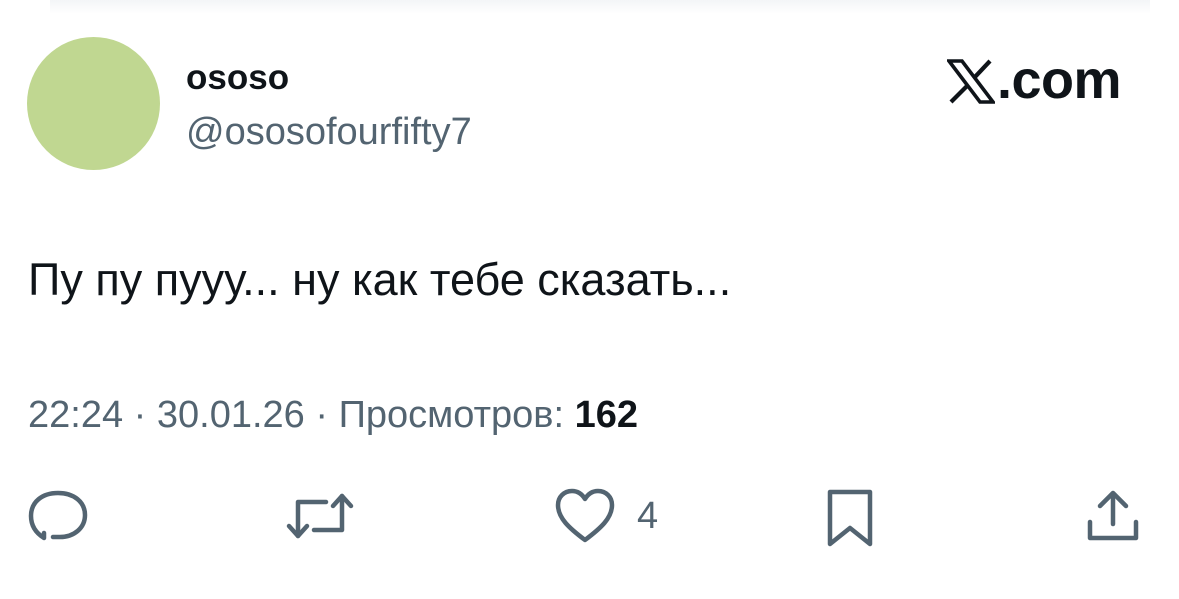 This screenshot has width=1179, height=599. Describe the element at coordinates (237, 78) in the screenshot. I see `display-name: ososo` at that location.